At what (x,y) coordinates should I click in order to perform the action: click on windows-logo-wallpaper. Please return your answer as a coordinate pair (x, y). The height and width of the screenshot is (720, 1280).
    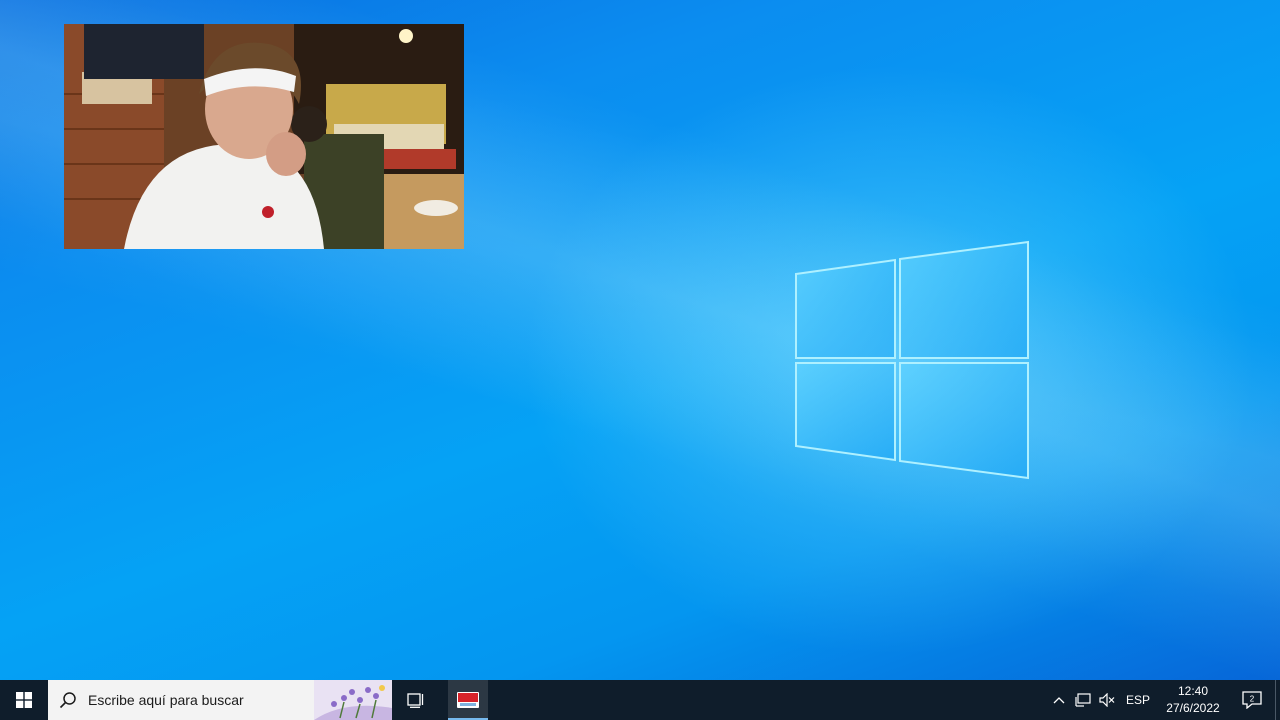
    Looking at the image, I should click on (912, 360).